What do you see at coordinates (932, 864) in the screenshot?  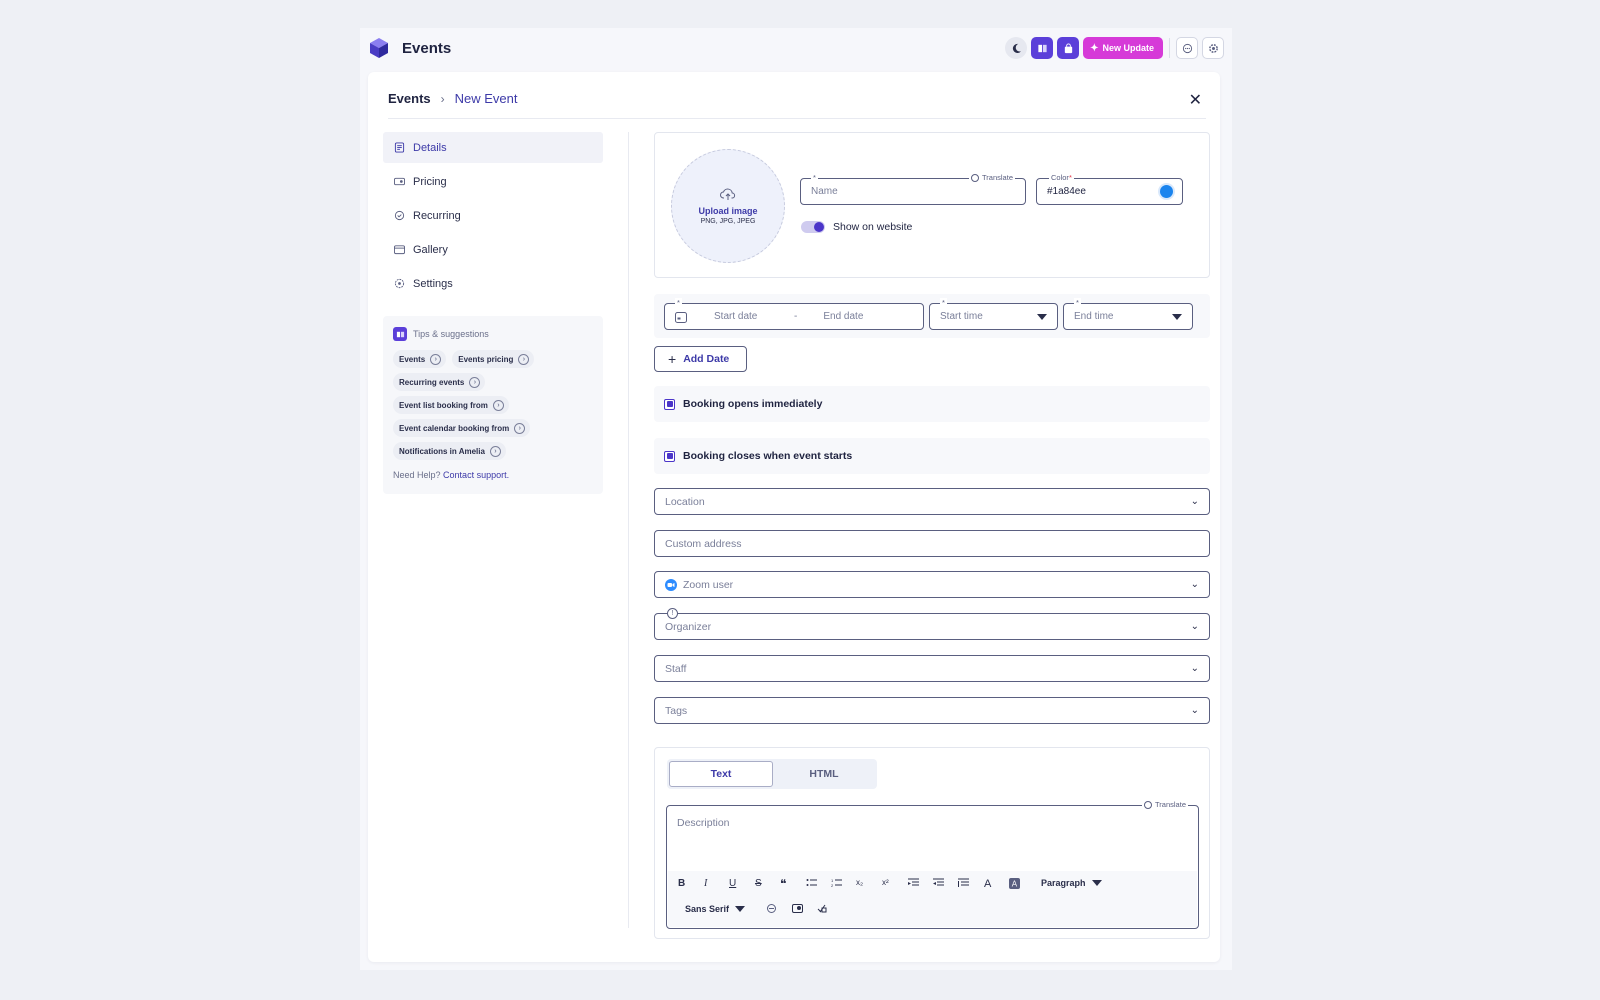 I see `description-textarea: Translate Description B I U S ❝ 12 x₂ x²` at bounding box center [932, 864].